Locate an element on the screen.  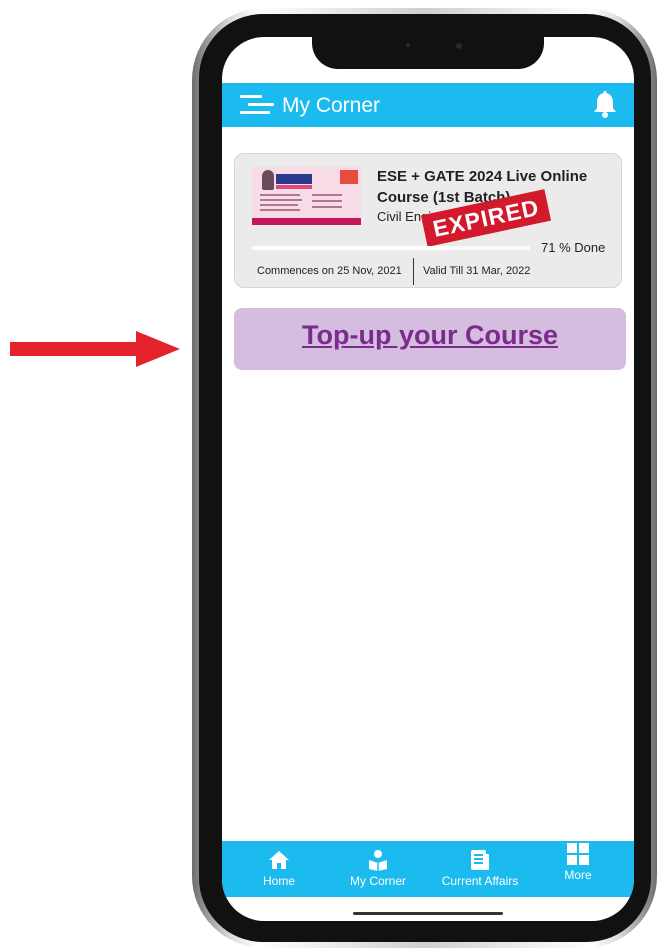
nav-item-current-affairs: Current Affairs is located at coordinates (480, 869).